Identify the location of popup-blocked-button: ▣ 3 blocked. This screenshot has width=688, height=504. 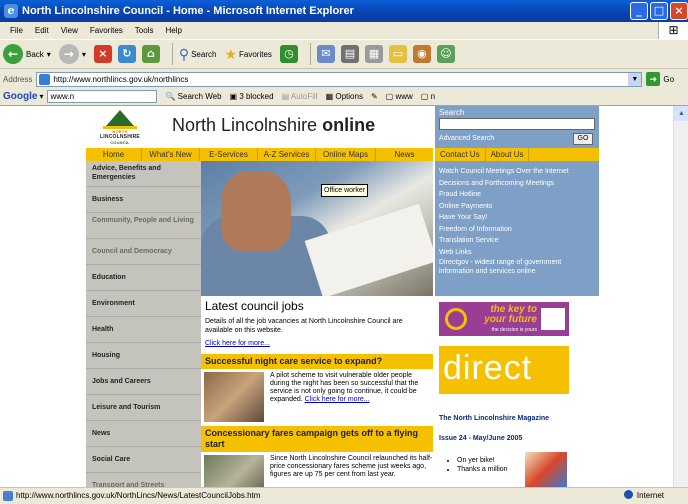
(252, 96).